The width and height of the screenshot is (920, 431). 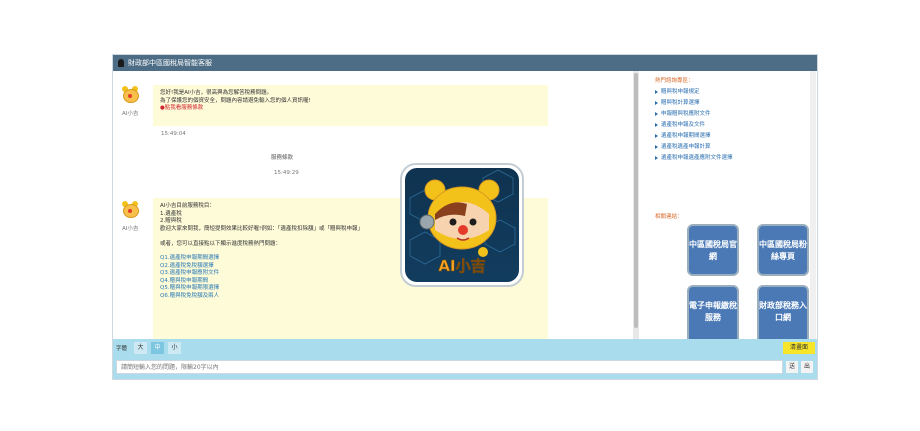 I want to click on hot-topic-item: 贈與稅計算選擇, so click(x=677, y=102).